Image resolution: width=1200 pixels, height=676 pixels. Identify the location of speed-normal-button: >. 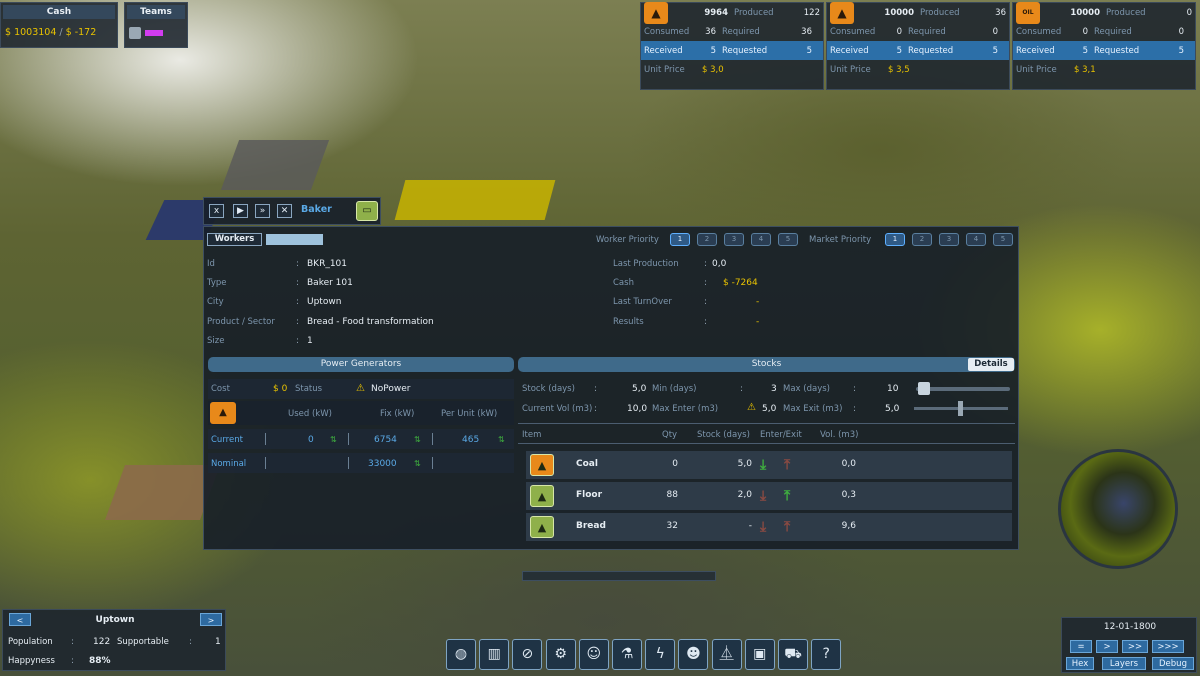
(1107, 646).